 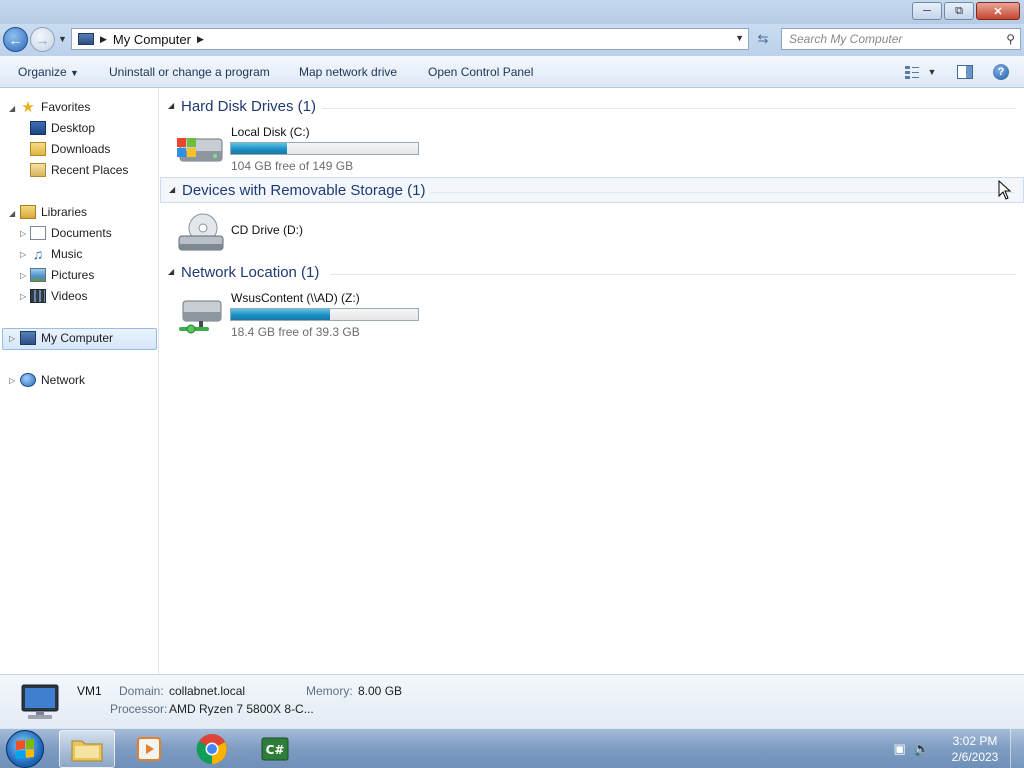 I want to click on nav-my-computer: My Computer, so click(x=66, y=338).